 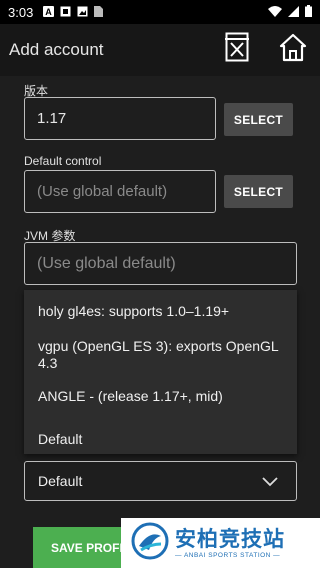 I want to click on discard-icon, so click(x=237, y=49).